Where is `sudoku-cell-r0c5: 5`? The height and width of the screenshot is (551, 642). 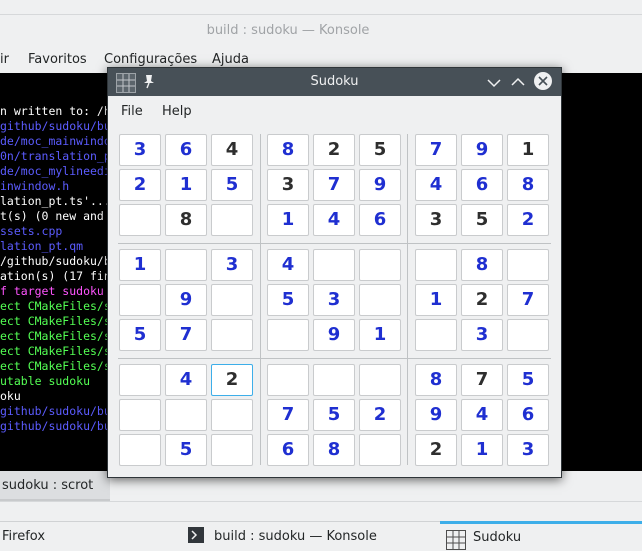 sudoku-cell-r0c5: 5 is located at coordinates (380, 150).